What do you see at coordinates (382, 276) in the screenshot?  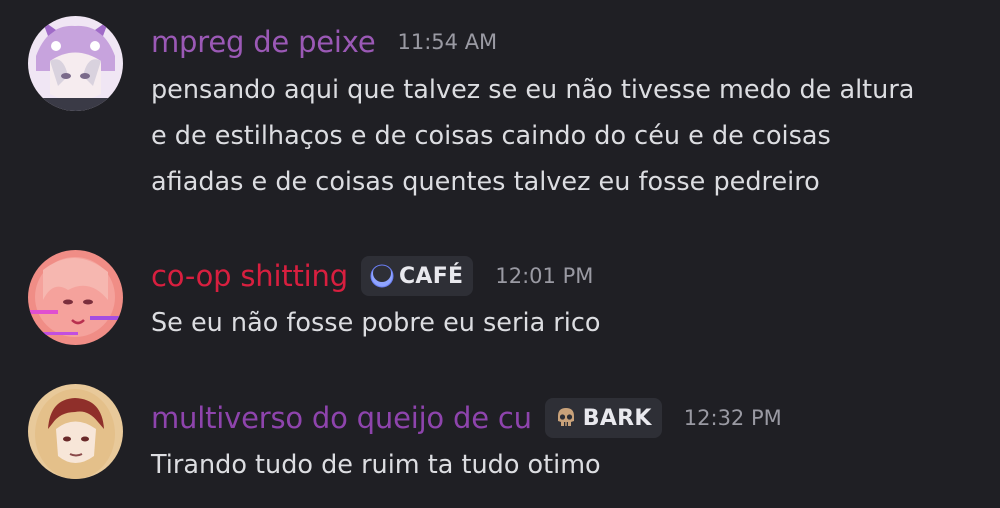 I see `moon-icon` at bounding box center [382, 276].